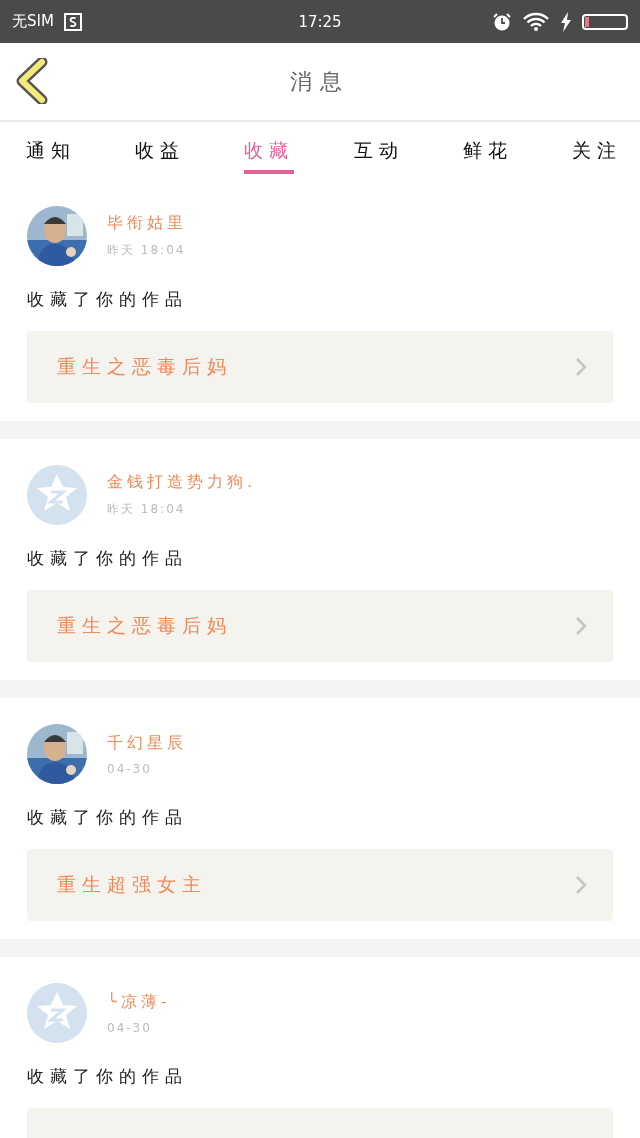  Describe the element at coordinates (566, 21) in the screenshot. I see `charging-bolt-icon` at that location.